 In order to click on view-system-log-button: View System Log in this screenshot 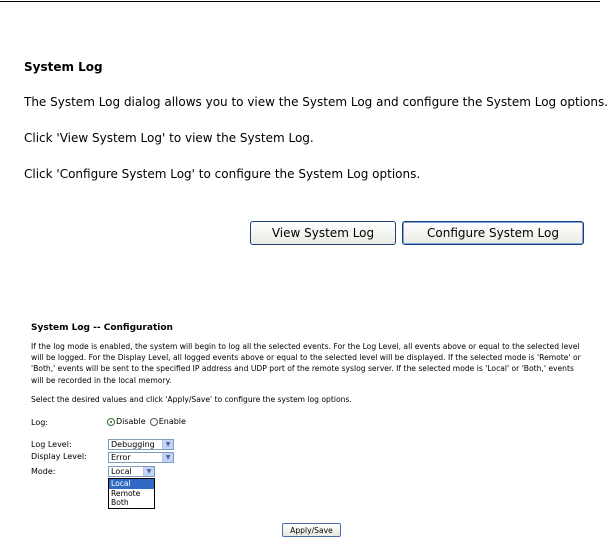, I will do `click(323, 233)`.